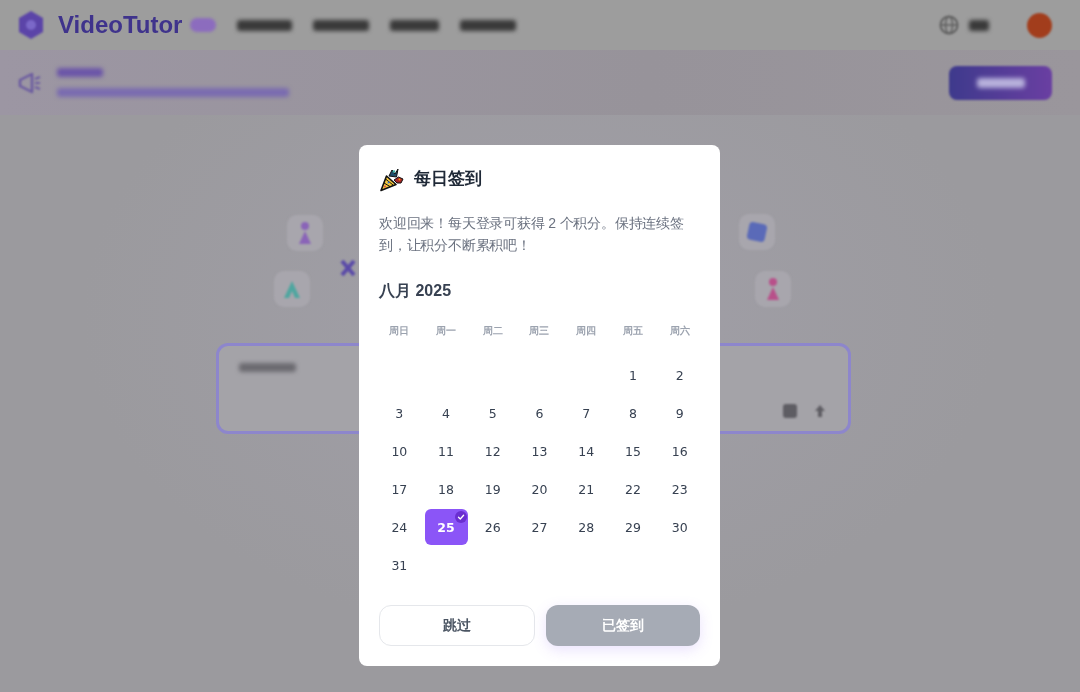 The image size is (1080, 692). Describe the element at coordinates (586, 413) in the screenshot. I see `calendar-day: 7` at that location.